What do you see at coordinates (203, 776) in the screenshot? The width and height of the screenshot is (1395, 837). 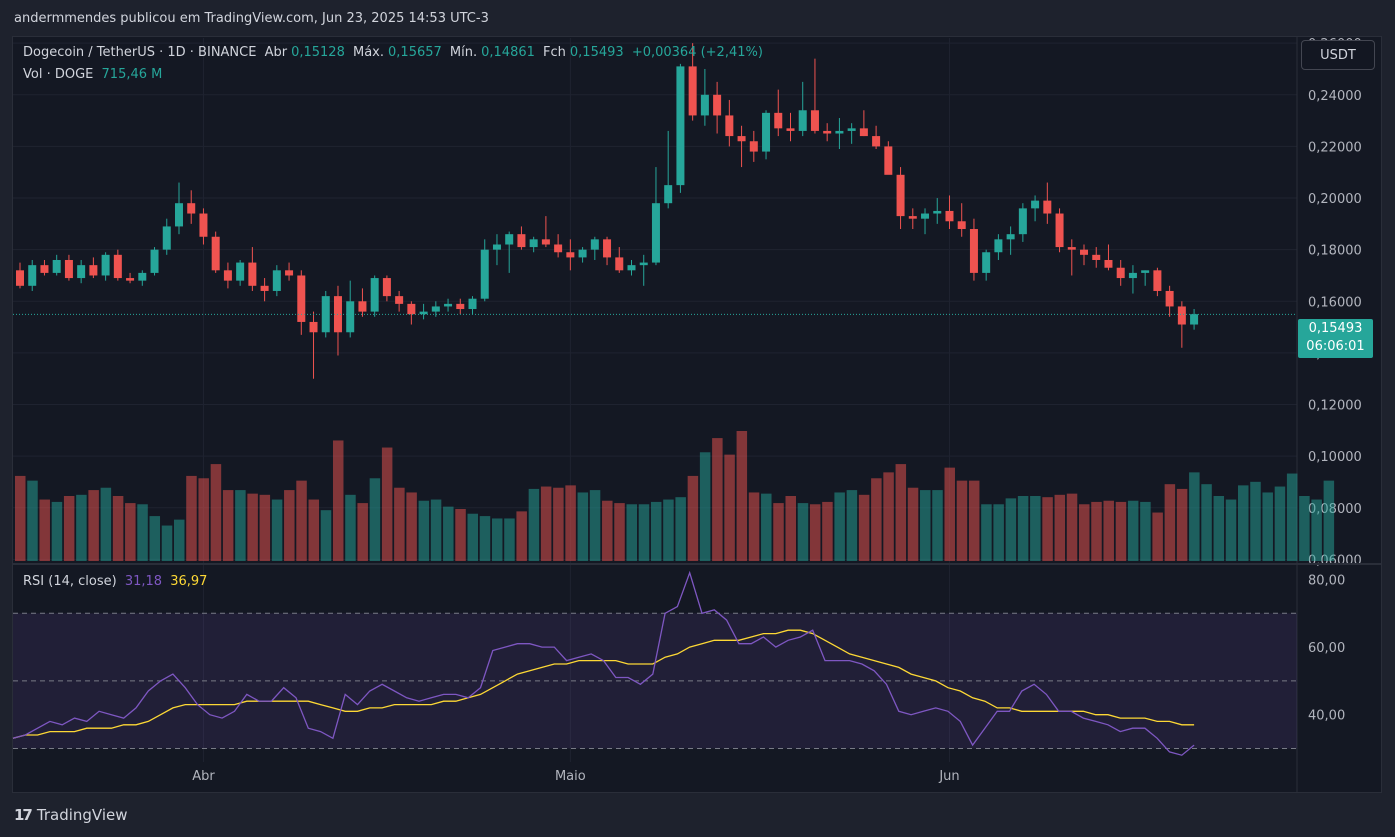 I see `time-tick-label: Abr` at bounding box center [203, 776].